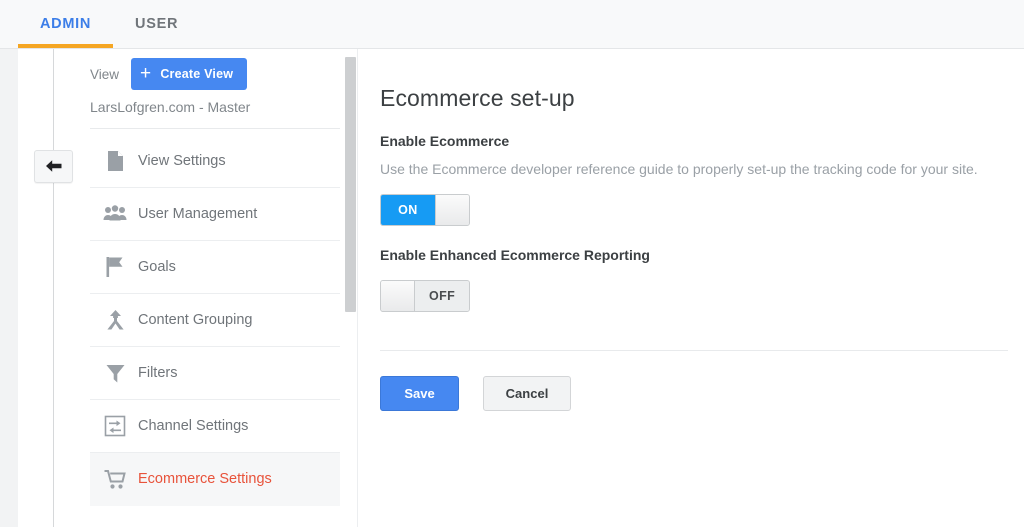  I want to click on view-header: View + Create View, so click(215, 69).